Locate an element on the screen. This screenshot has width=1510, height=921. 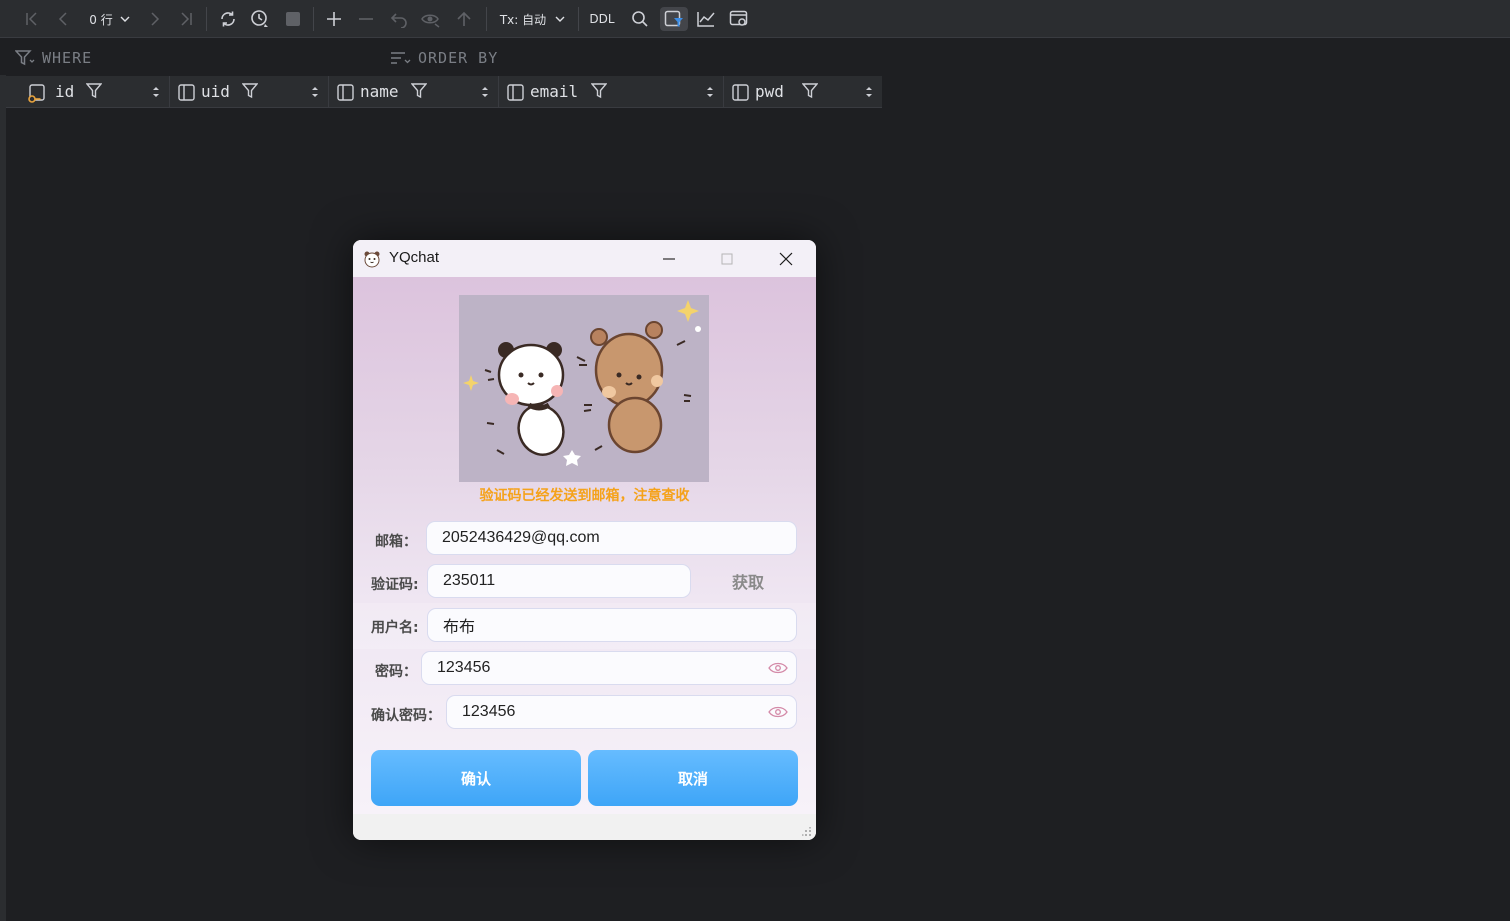
code-label: 验证码: is located at coordinates (395, 585).